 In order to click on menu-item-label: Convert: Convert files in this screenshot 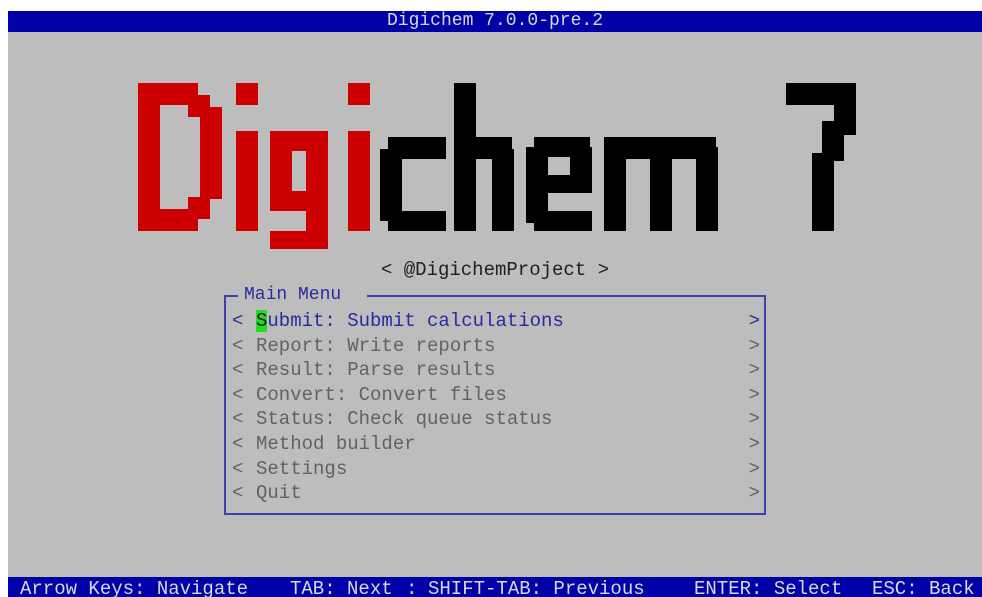, I will do `click(381, 394)`.